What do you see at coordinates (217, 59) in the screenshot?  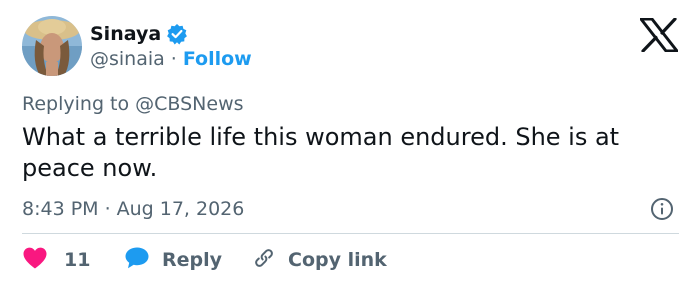 I see `follow-button: Follow` at bounding box center [217, 59].